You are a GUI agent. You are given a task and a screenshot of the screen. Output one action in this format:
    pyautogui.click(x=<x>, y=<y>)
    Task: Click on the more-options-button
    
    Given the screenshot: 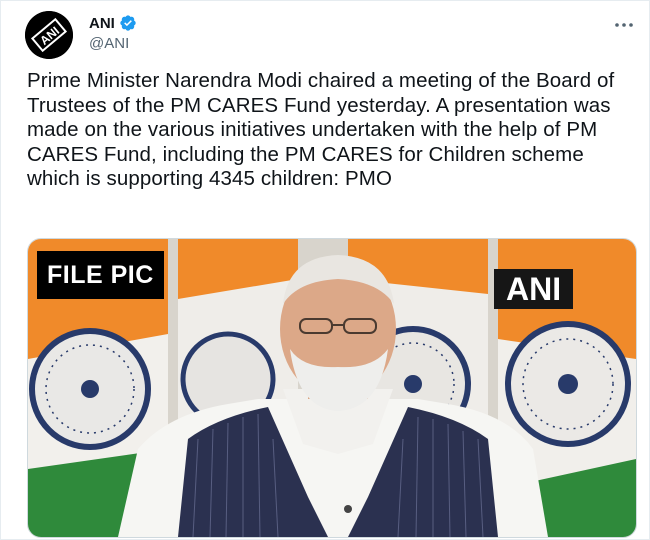 What is the action you would take?
    pyautogui.click(x=624, y=25)
    